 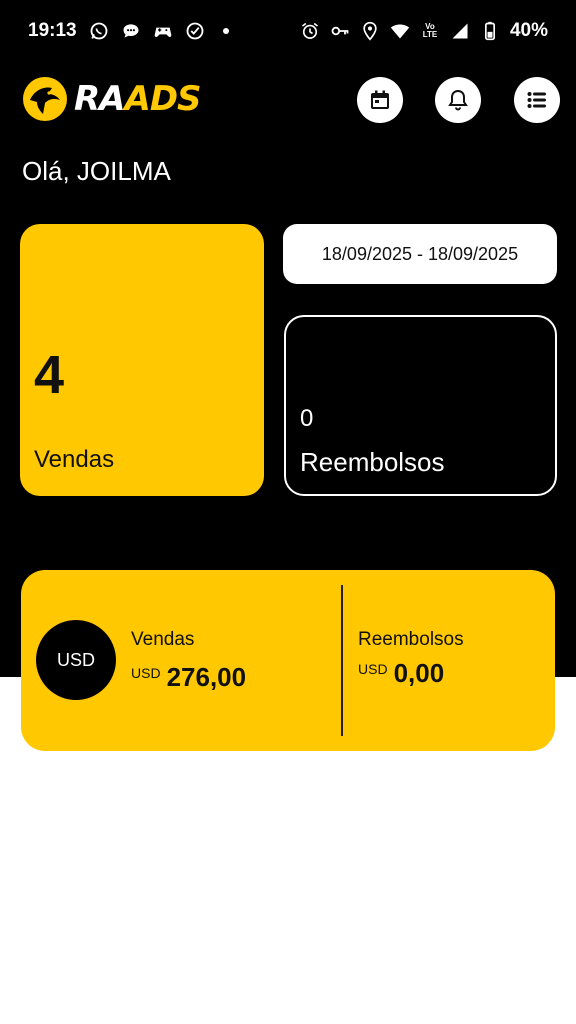 What do you see at coordinates (340, 31) in the screenshot?
I see `key-icon` at bounding box center [340, 31].